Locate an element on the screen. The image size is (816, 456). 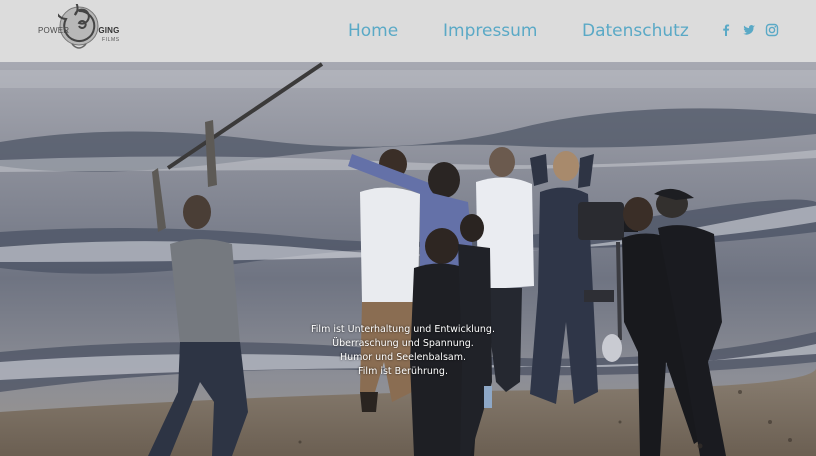
tagline-line: Überraschung und Spannung. is located at coordinates (403, 343).